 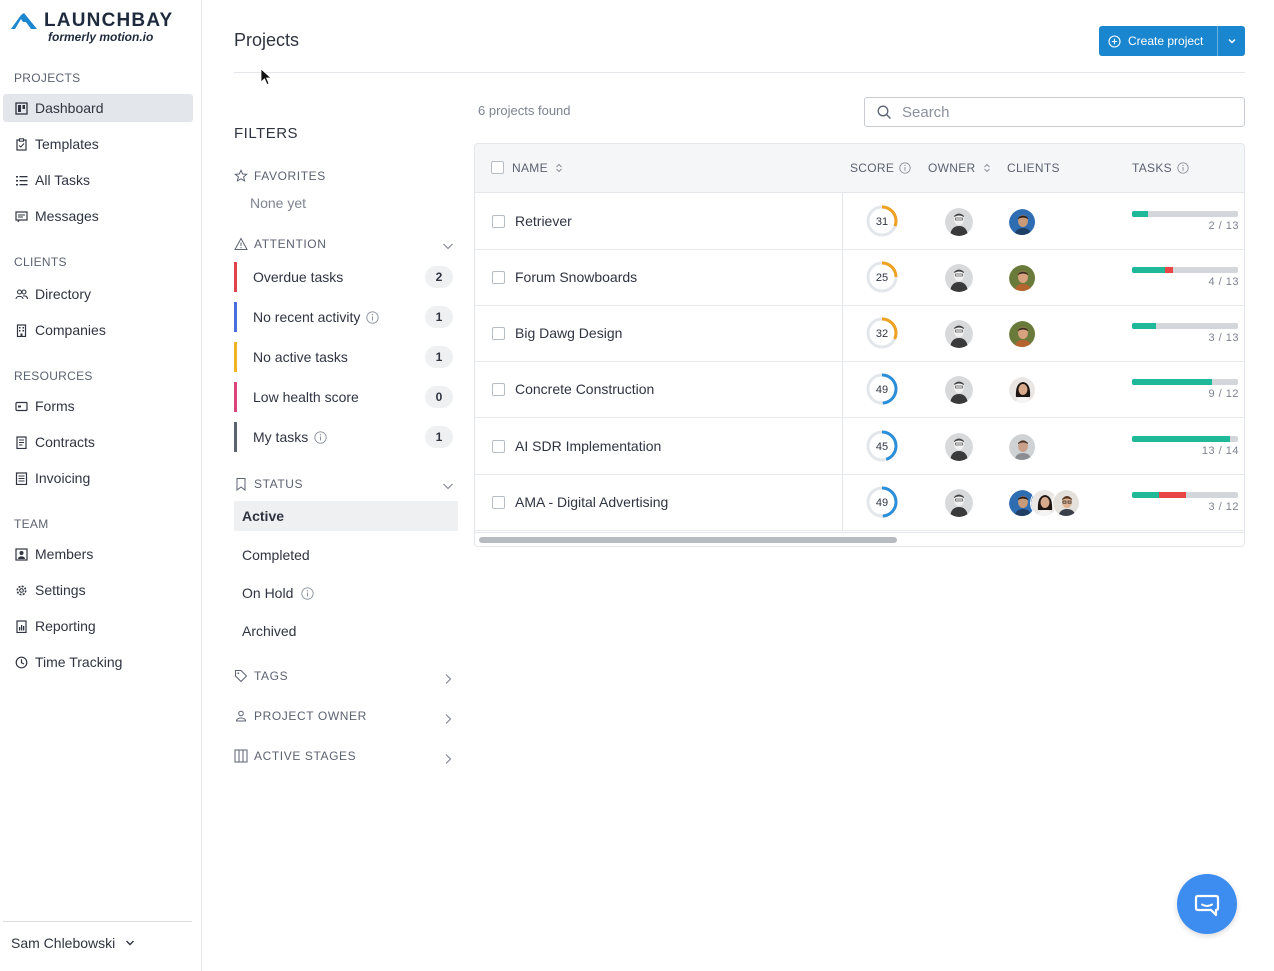 What do you see at coordinates (346, 593) in the screenshot?
I see `status-on-hold: On Hold` at bounding box center [346, 593].